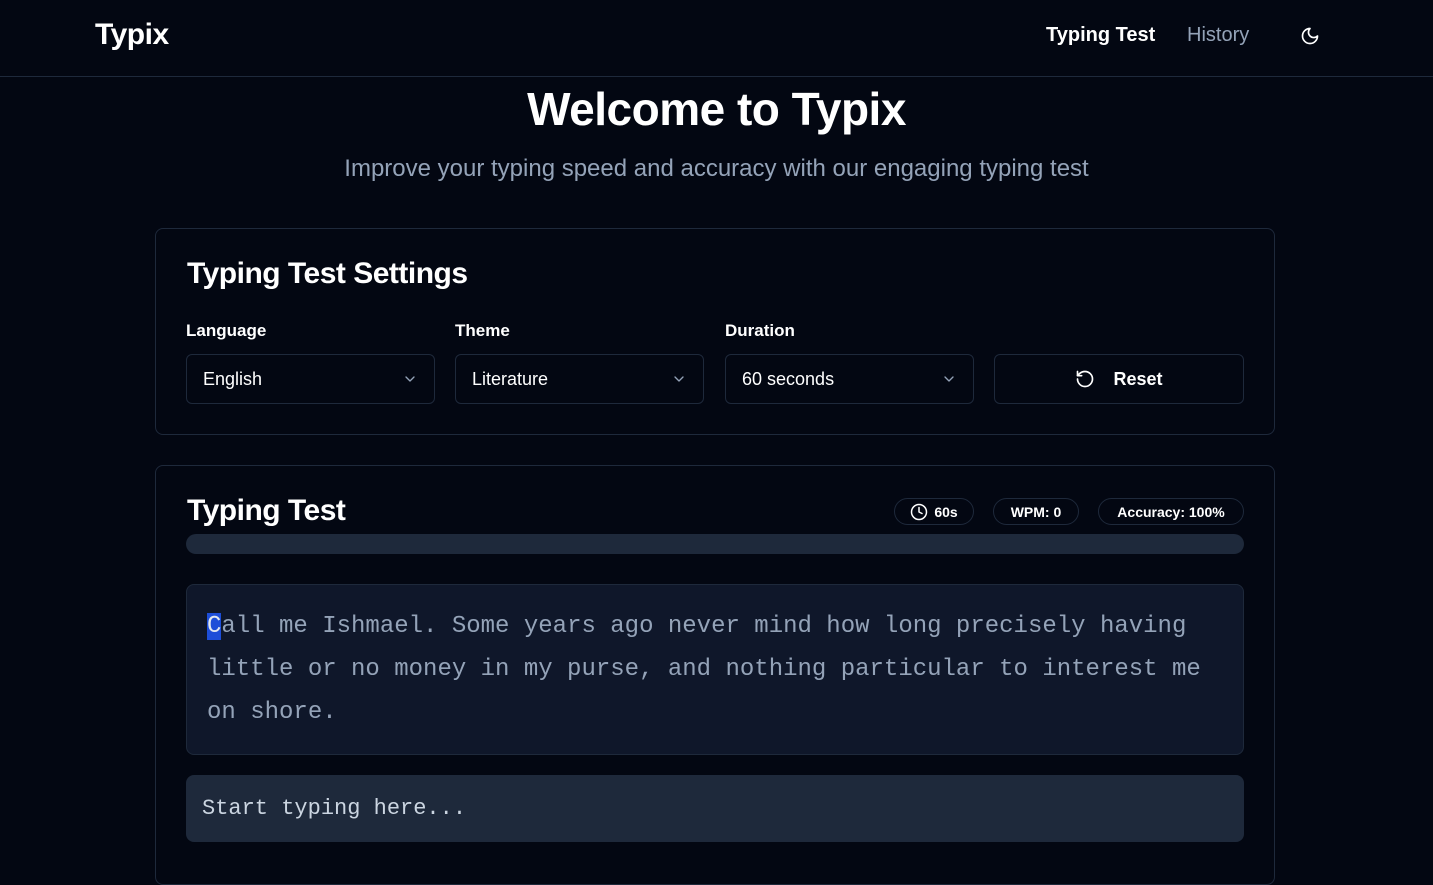  Describe the element at coordinates (510, 378) in the screenshot. I see `theme-select-value: Literature` at that location.